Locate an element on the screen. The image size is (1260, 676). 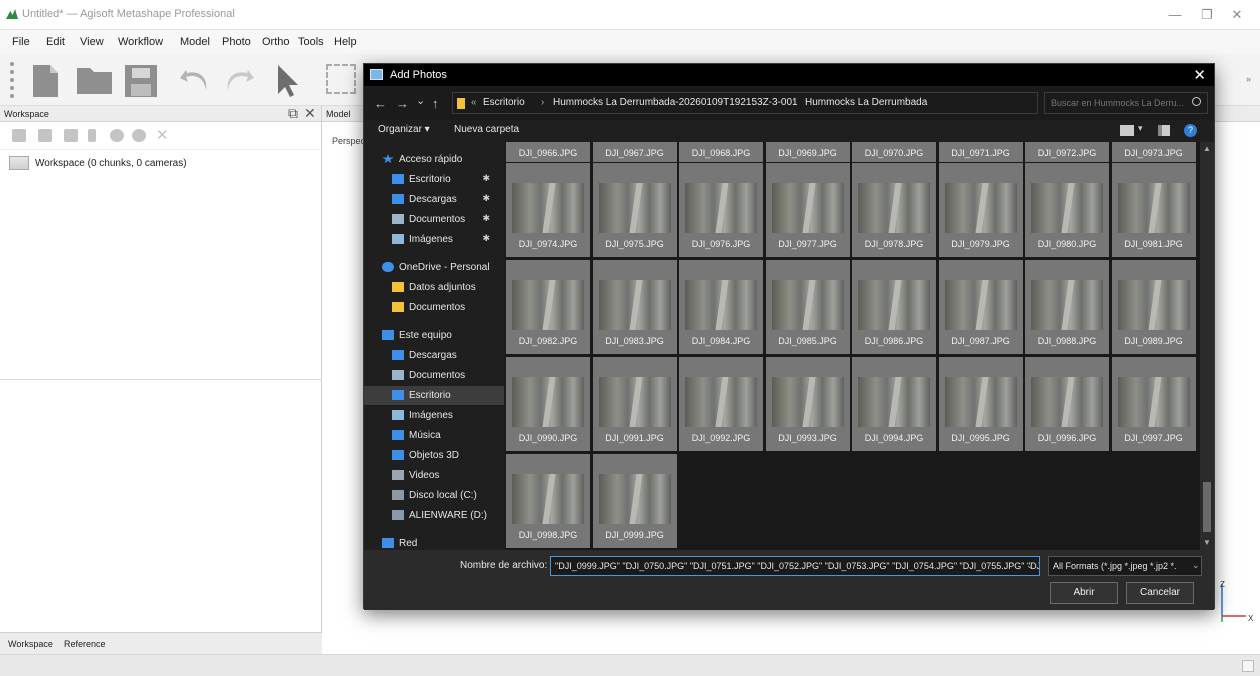
cancel-button: Cancelar is located at coordinates (1160, 593).